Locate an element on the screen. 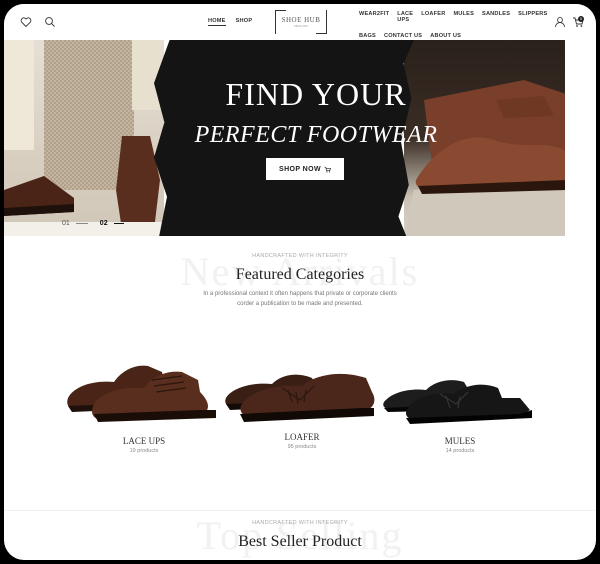 The height and width of the screenshot is (564, 600). hero-image-left is located at coordinates (84, 138).